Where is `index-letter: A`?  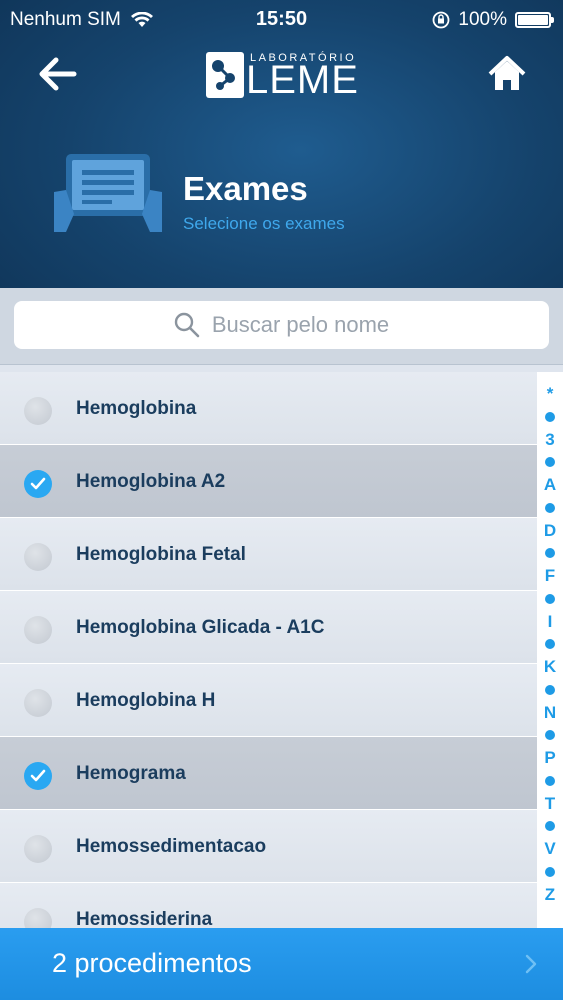
index-letter: A is located at coordinates (550, 485).